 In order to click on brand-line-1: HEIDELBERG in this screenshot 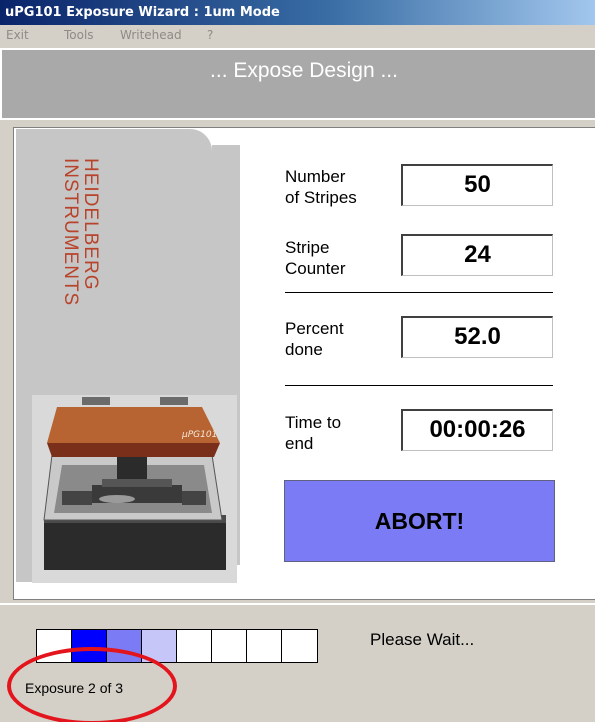, I will do `click(90, 224)`.